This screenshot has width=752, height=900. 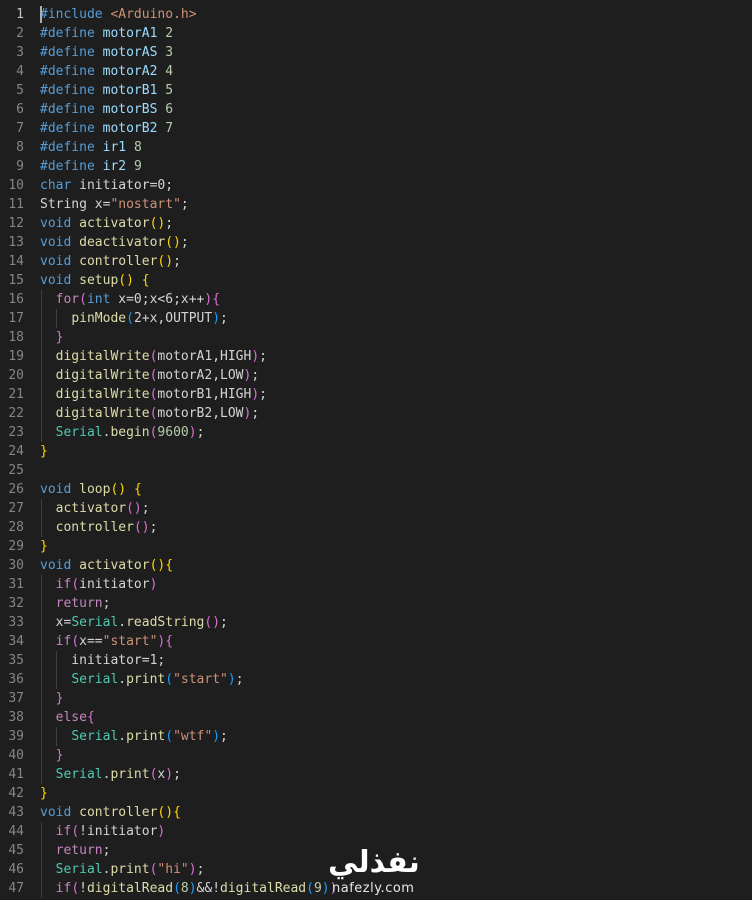 I want to click on code-line: 12 void activator();, so click(x=376, y=223).